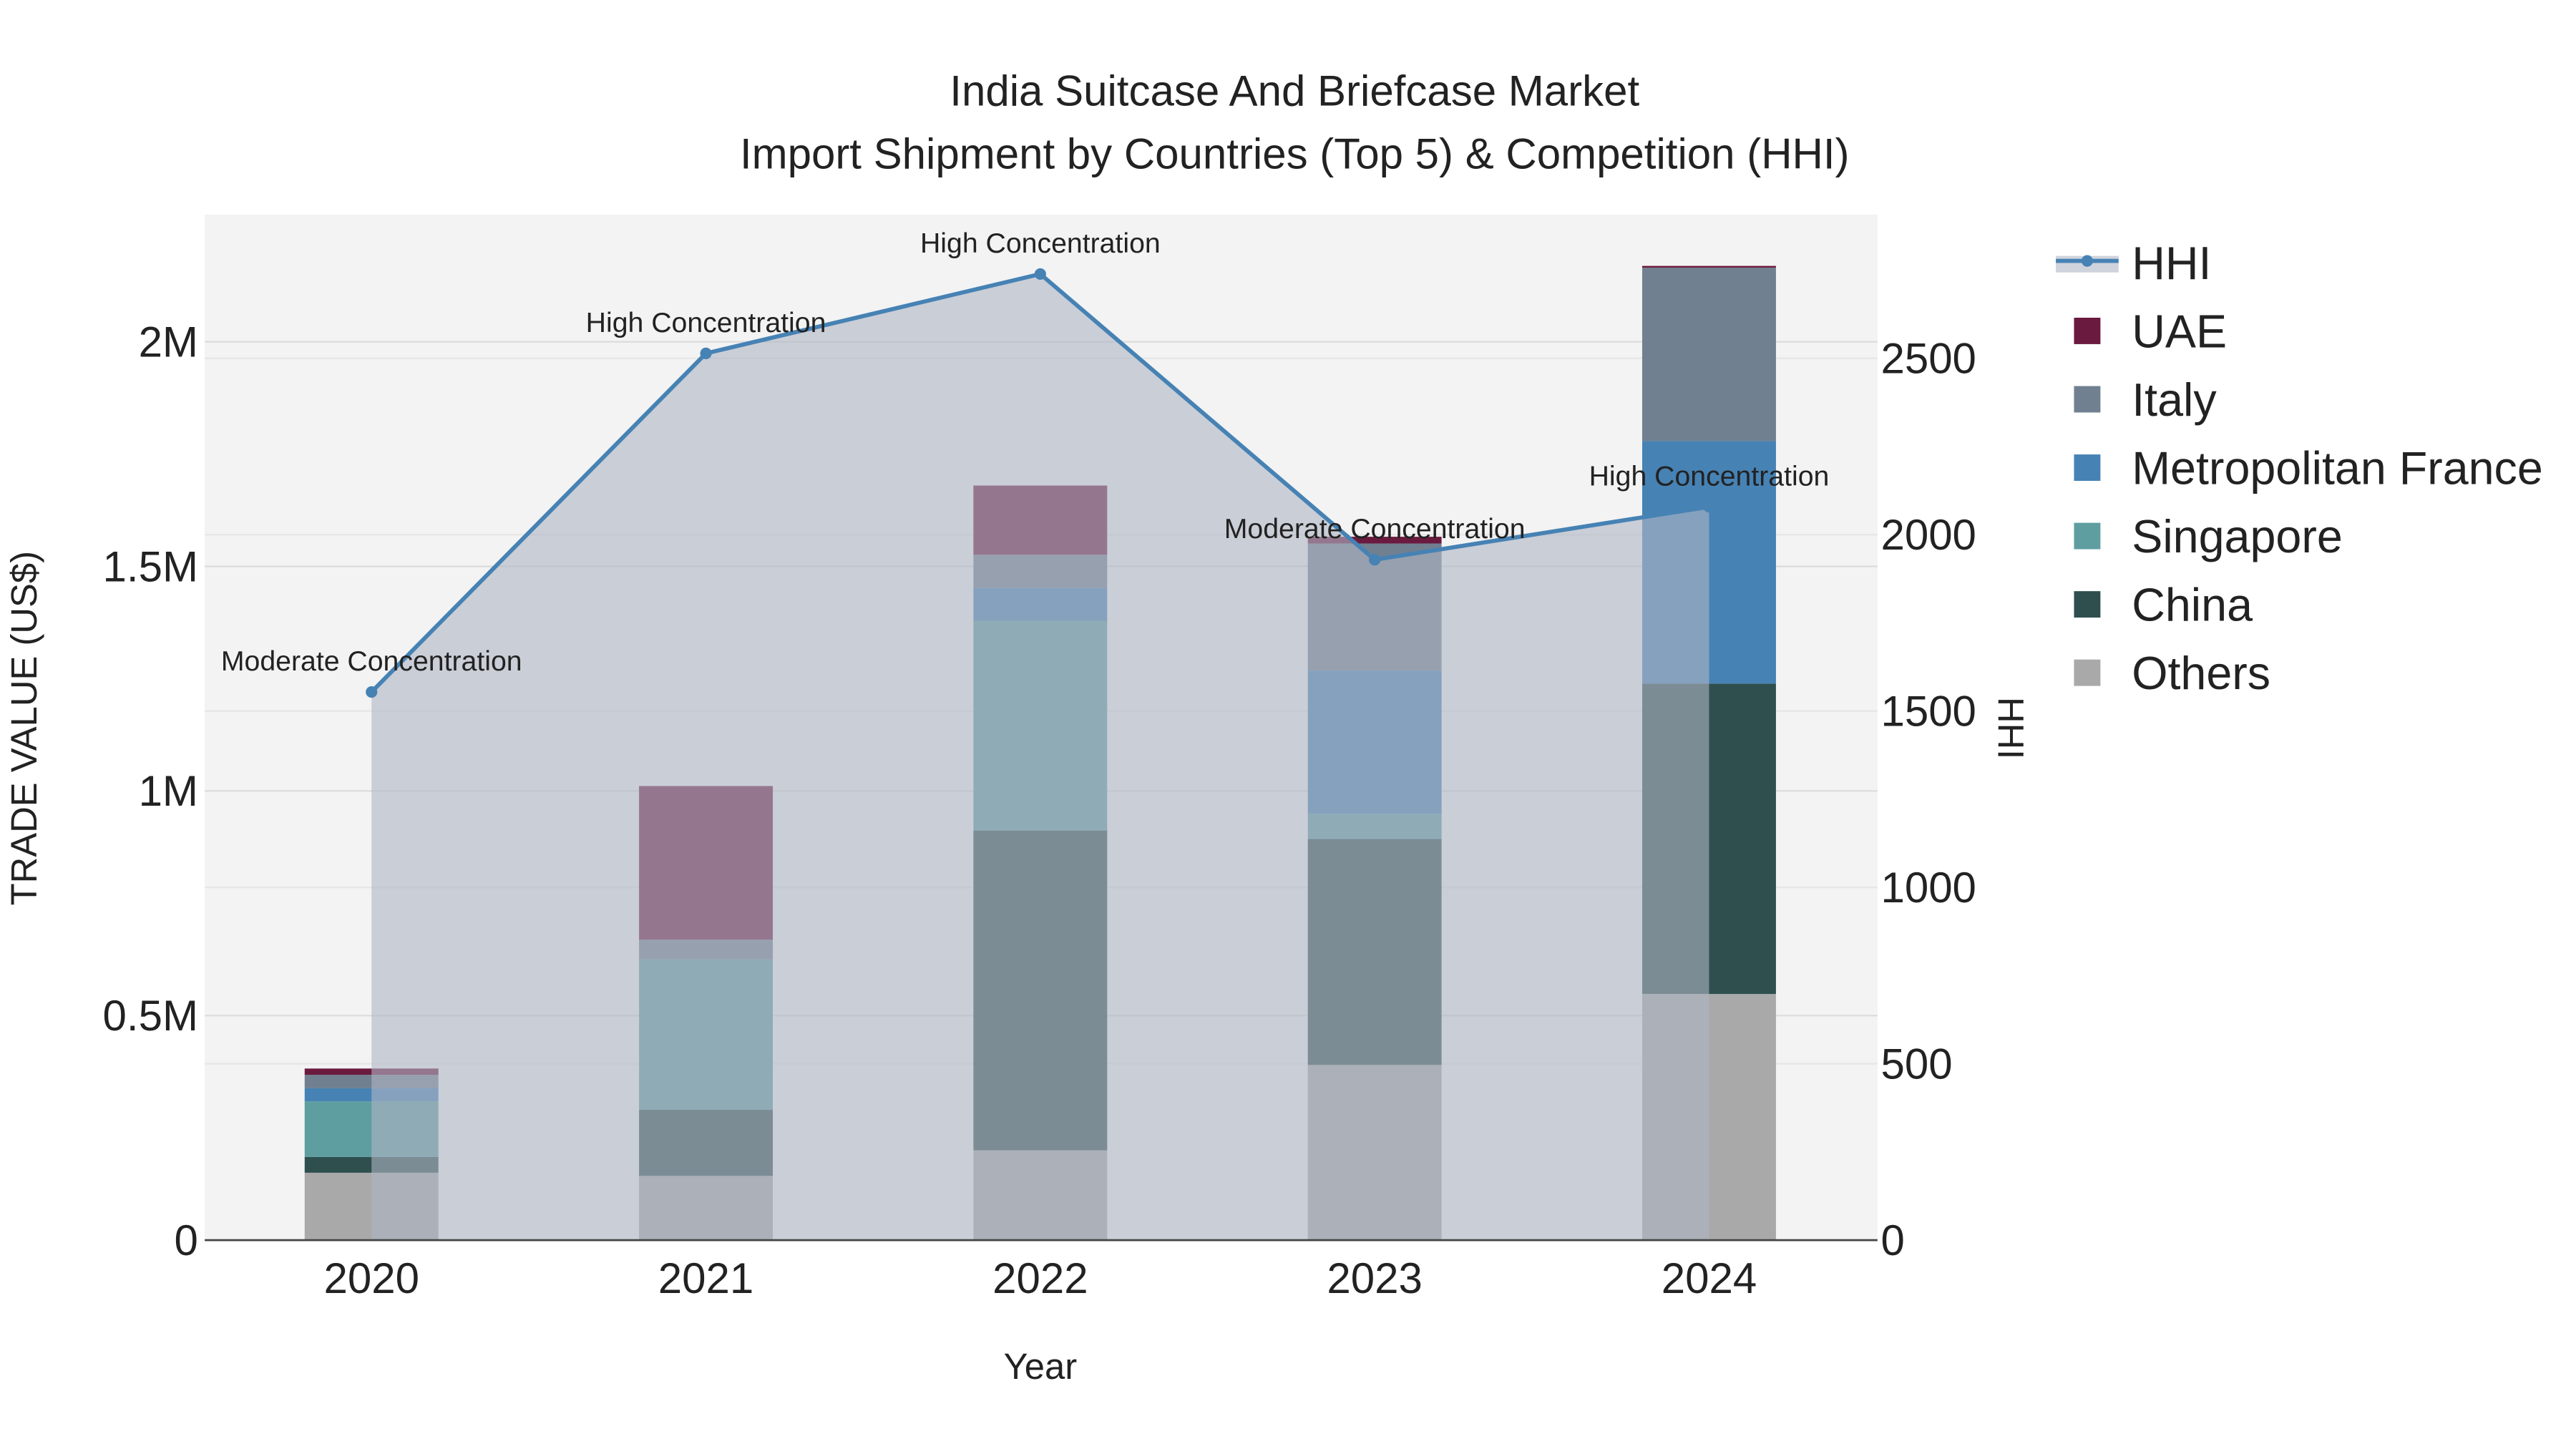 The image size is (2576, 1449). What do you see at coordinates (1709, 1278) in the screenshot?
I see `x-tick-label: 2024` at bounding box center [1709, 1278].